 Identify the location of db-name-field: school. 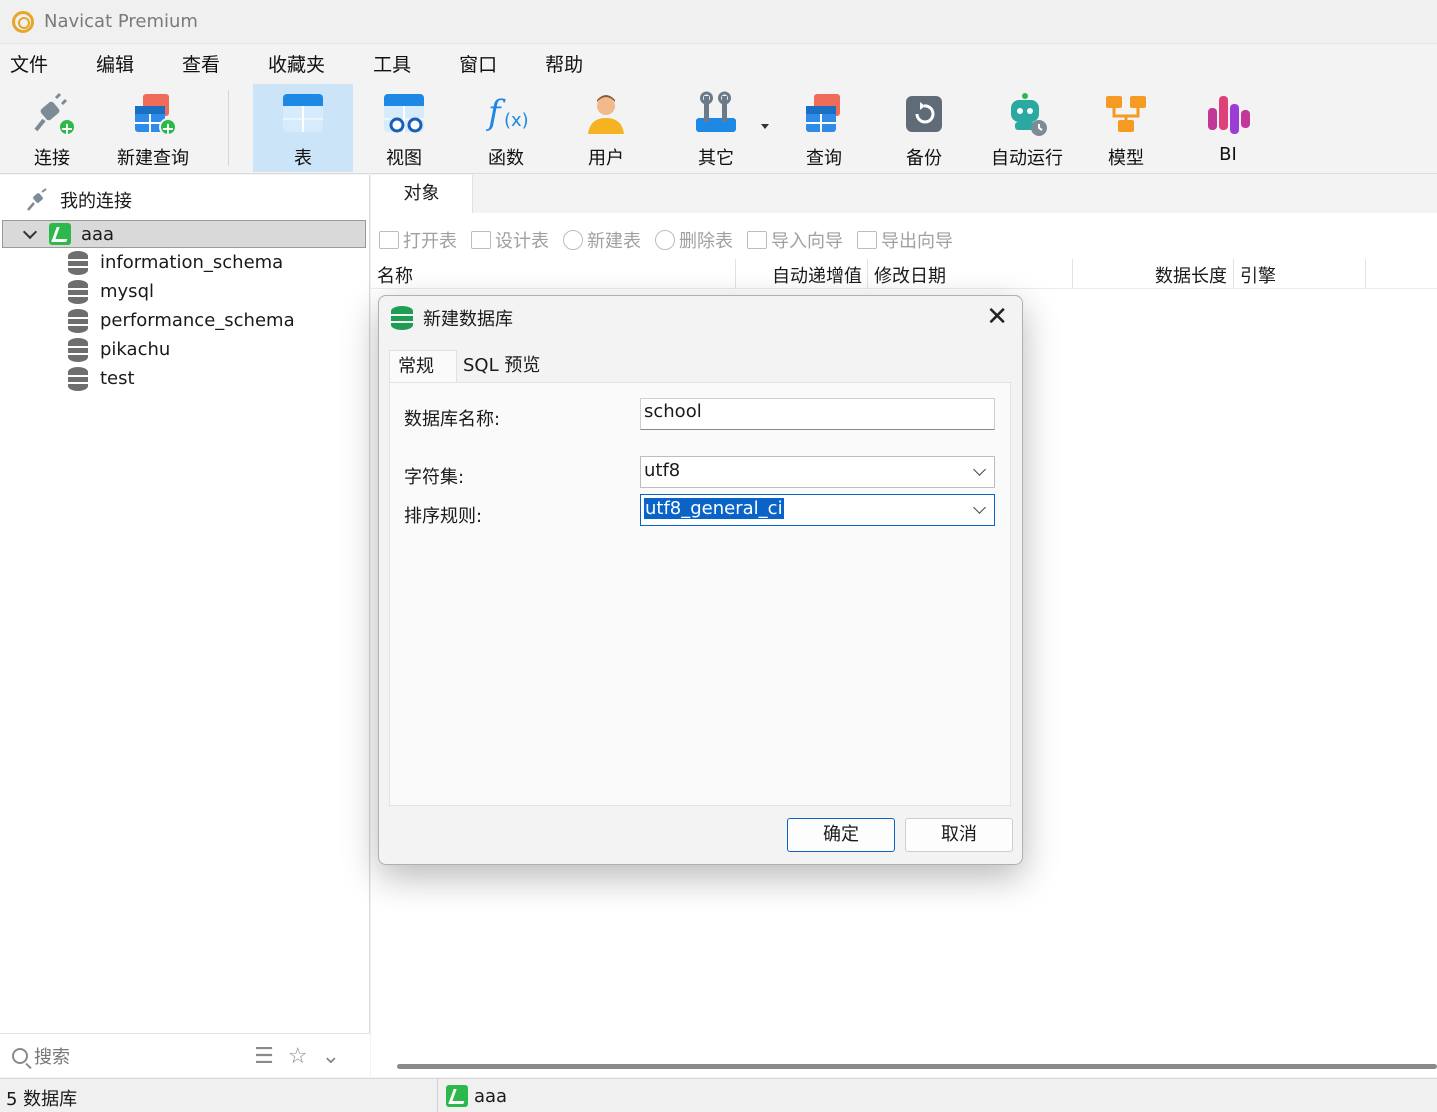
(817, 414).